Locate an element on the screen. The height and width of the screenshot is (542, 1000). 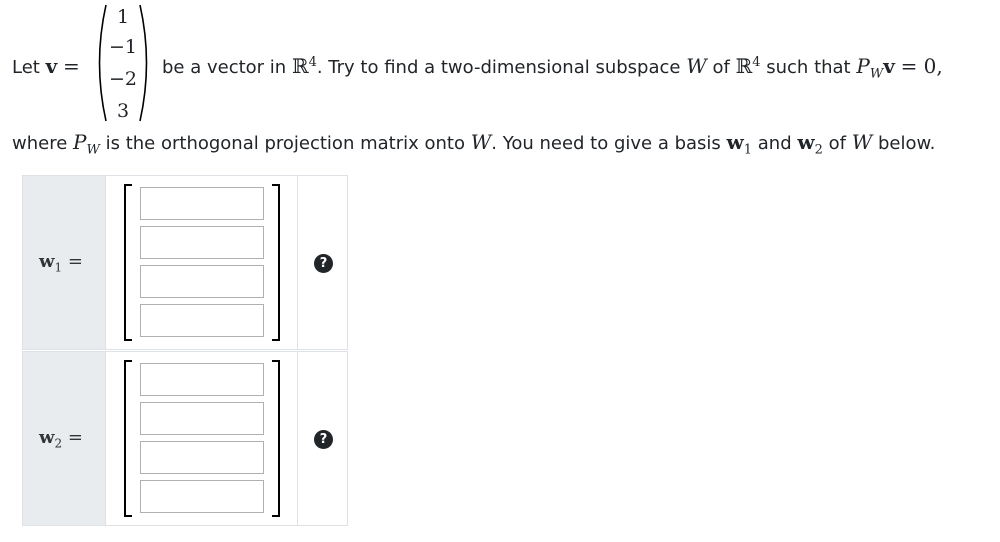
w2-label-equals: = is located at coordinates (75, 437).